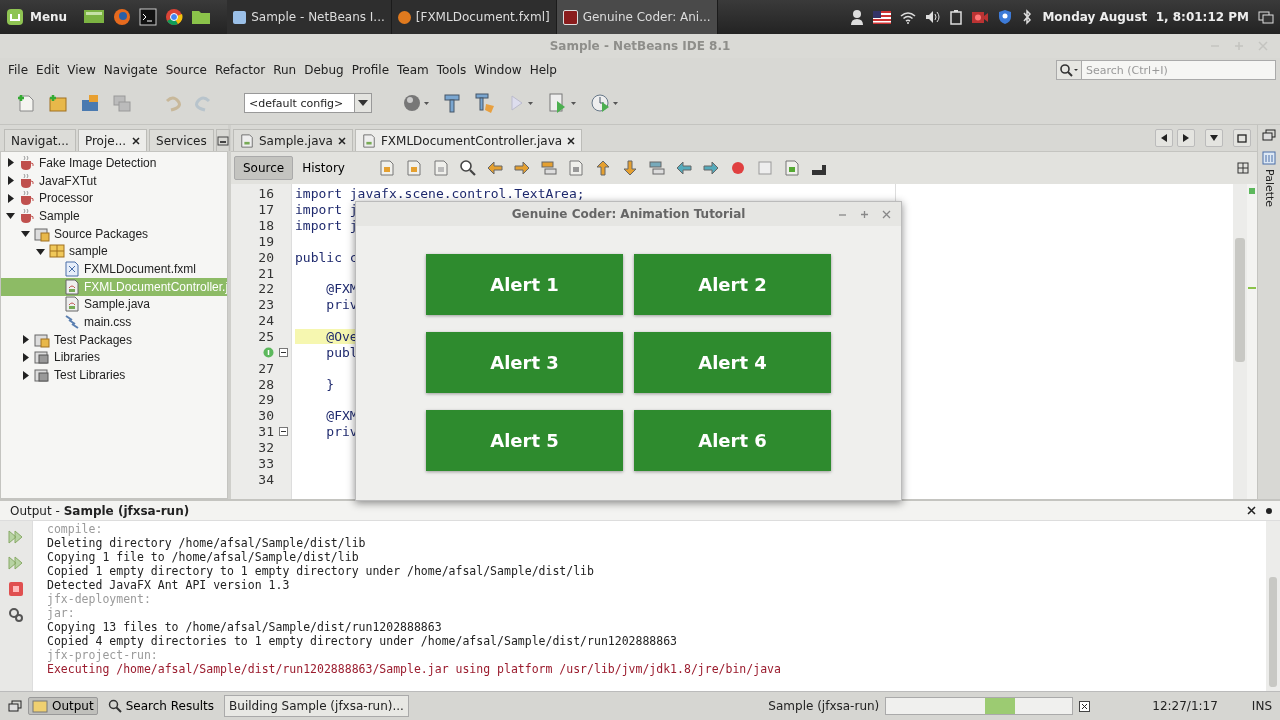 Image resolution: width=1280 pixels, height=720 pixels. What do you see at coordinates (16, 589) in the screenshot?
I see `stop-icon` at bounding box center [16, 589].